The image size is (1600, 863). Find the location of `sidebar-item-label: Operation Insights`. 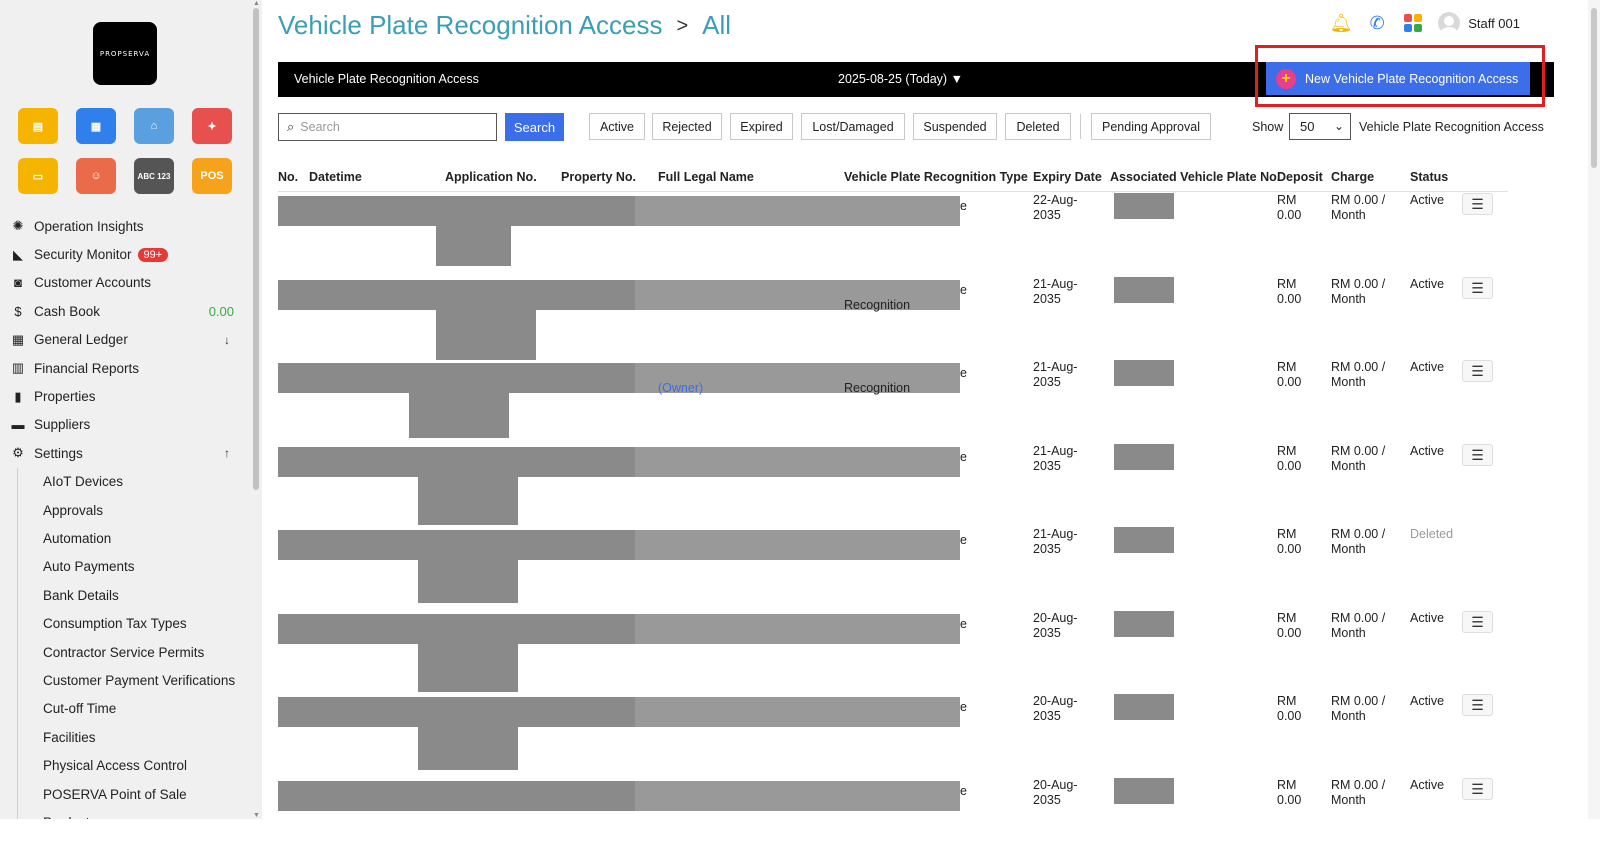

sidebar-item-label: Operation Insights is located at coordinates (89, 226).